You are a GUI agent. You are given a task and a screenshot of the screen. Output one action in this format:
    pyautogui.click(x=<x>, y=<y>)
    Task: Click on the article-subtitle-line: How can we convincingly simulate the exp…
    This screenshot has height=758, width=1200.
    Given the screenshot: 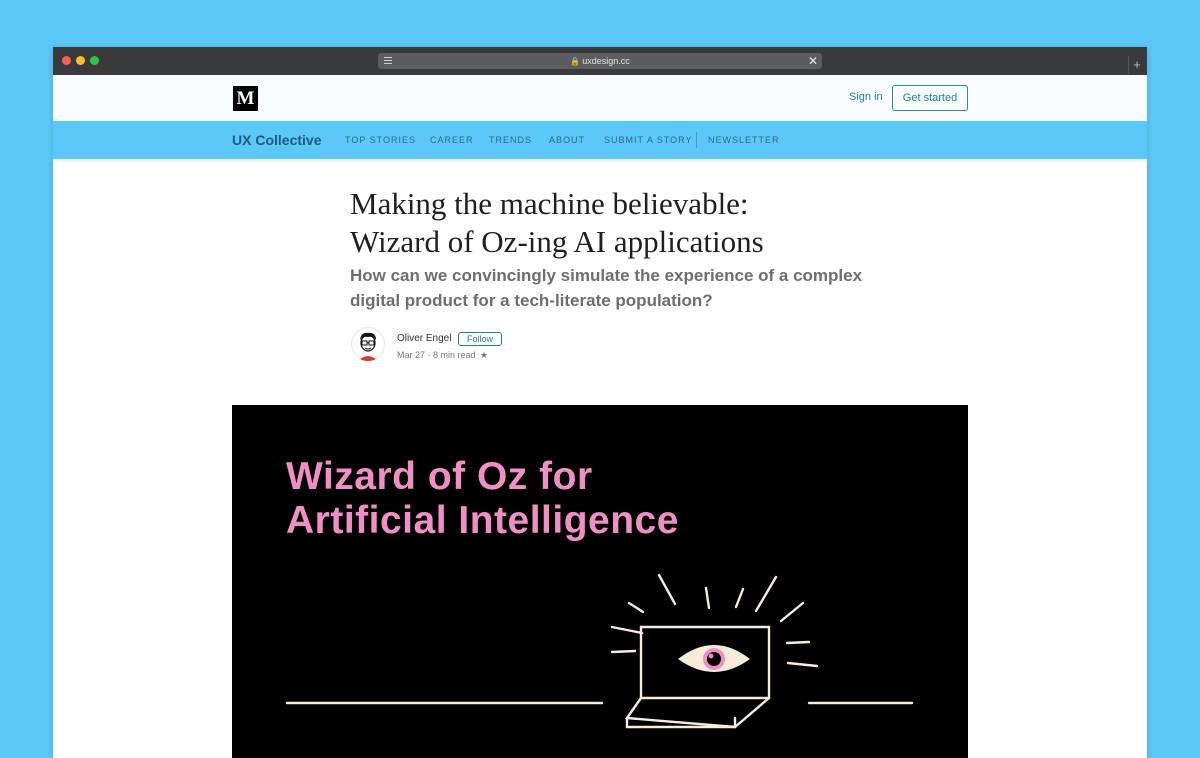 What is the action you would take?
    pyautogui.click(x=606, y=275)
    